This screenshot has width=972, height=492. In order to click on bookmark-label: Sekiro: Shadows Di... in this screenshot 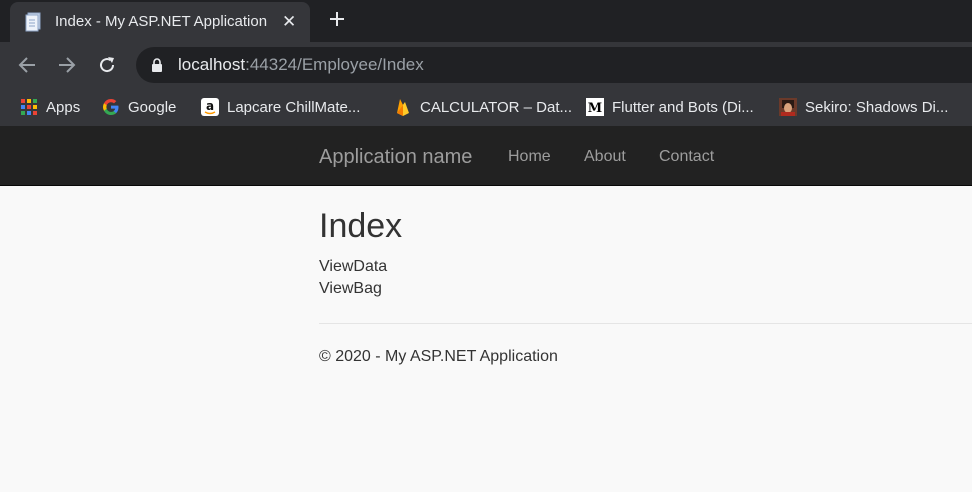, I will do `click(877, 107)`.